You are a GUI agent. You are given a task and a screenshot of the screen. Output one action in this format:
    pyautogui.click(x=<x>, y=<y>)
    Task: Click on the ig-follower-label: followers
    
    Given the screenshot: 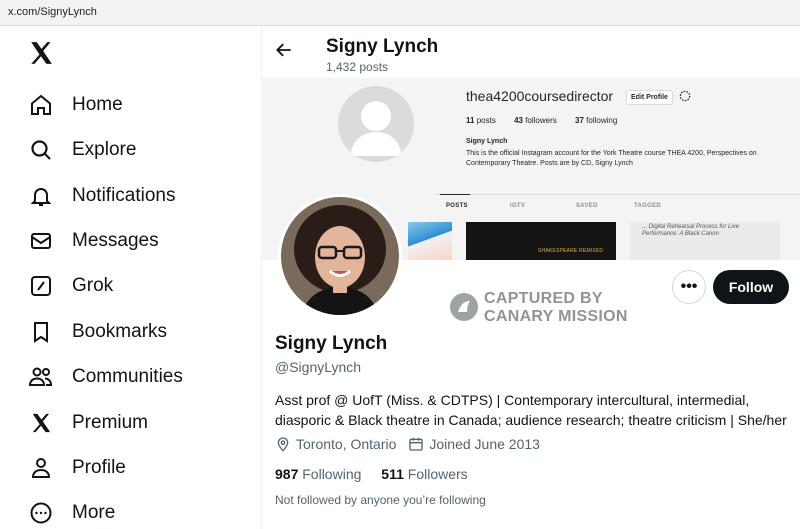 What is the action you would take?
    pyautogui.click(x=541, y=120)
    